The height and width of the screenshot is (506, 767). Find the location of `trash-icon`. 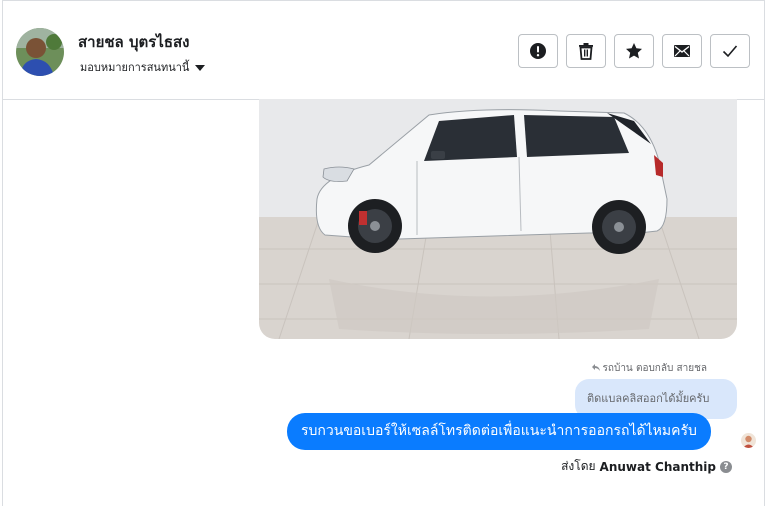

trash-icon is located at coordinates (586, 51).